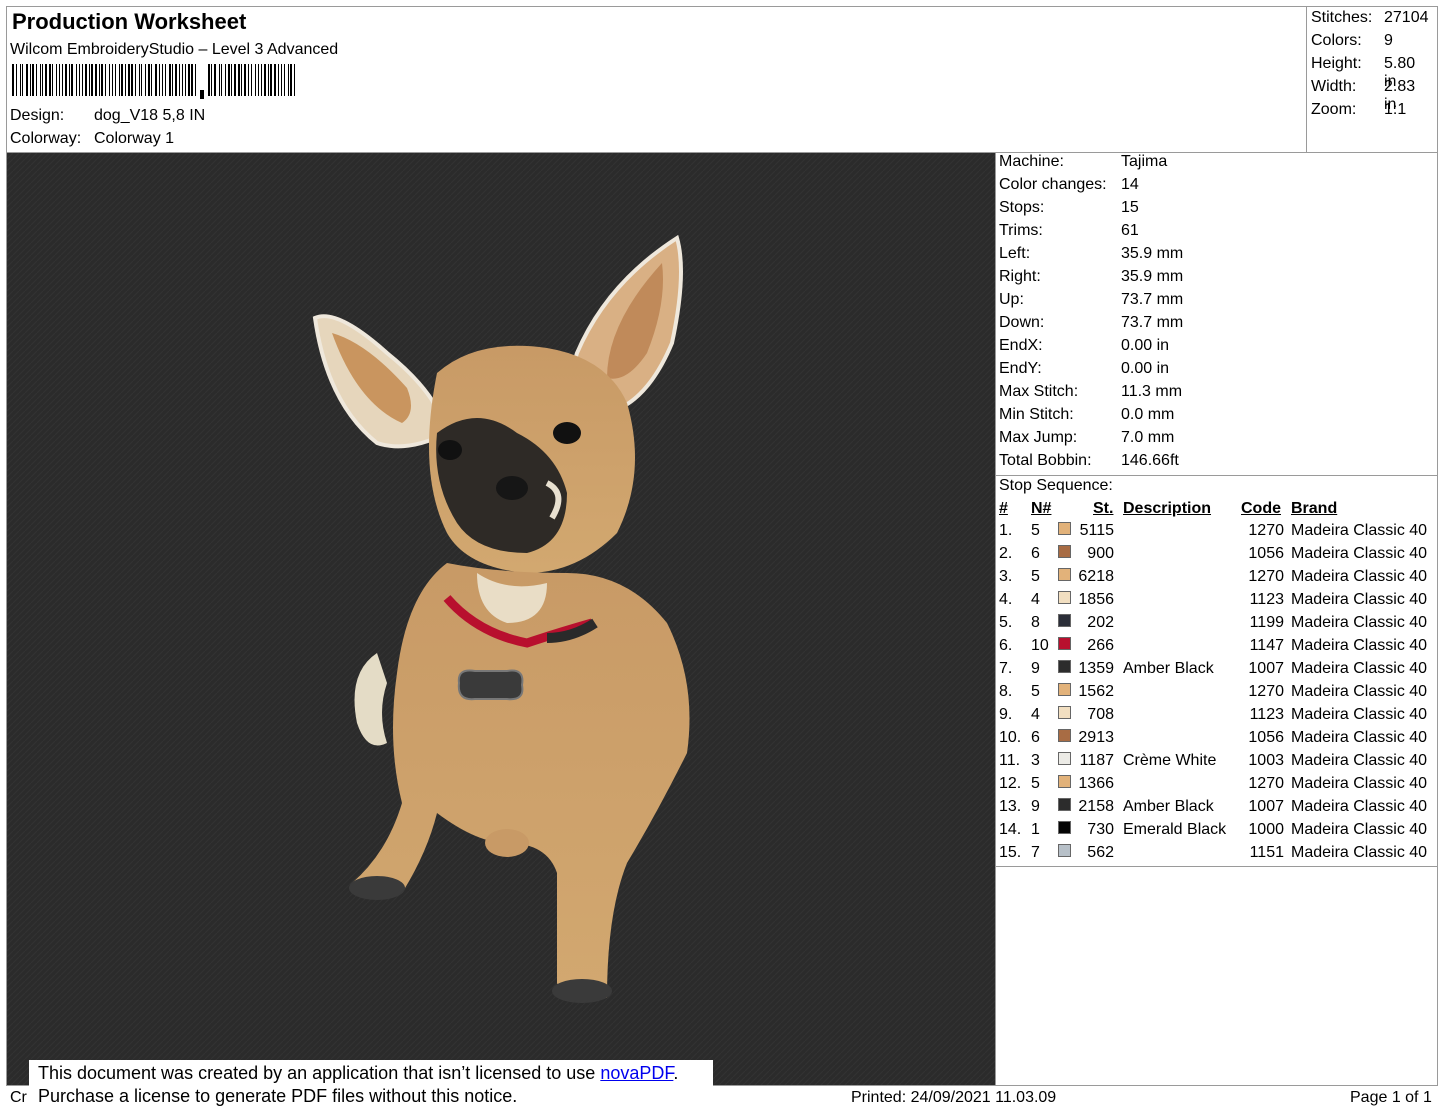 The width and height of the screenshot is (1445, 1117). I want to click on table-row: 7. 9 1359 Amber Black 1007 Madeira Classic 40, so click(1217, 671).